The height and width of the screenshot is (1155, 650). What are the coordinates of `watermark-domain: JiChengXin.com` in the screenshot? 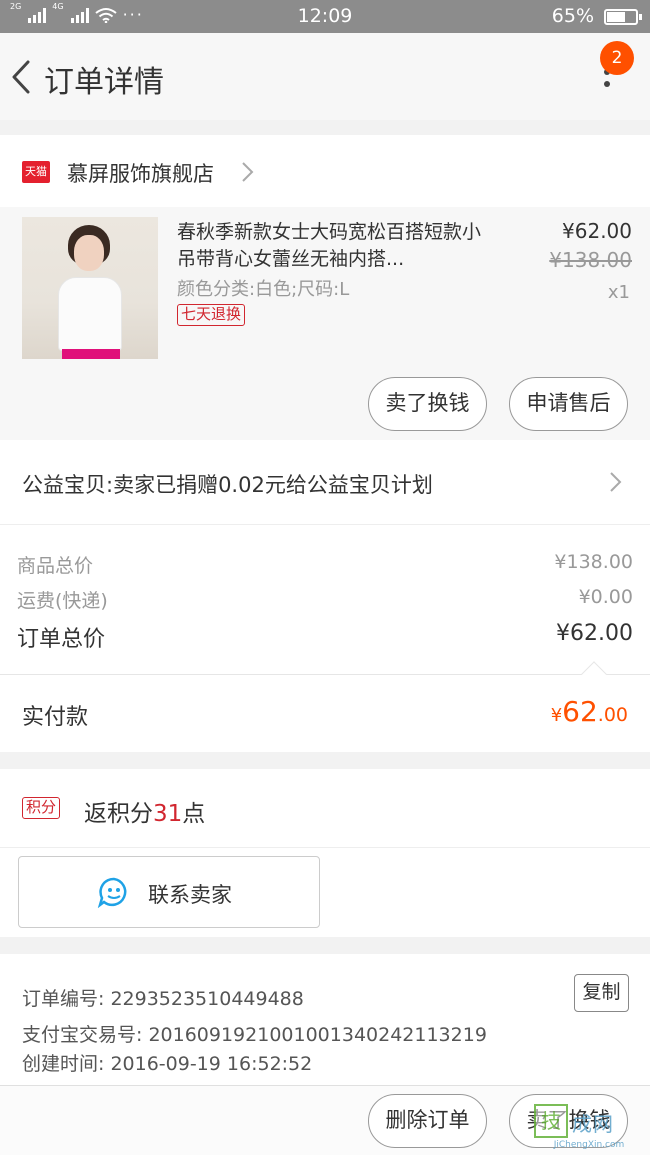 It's located at (589, 1145).